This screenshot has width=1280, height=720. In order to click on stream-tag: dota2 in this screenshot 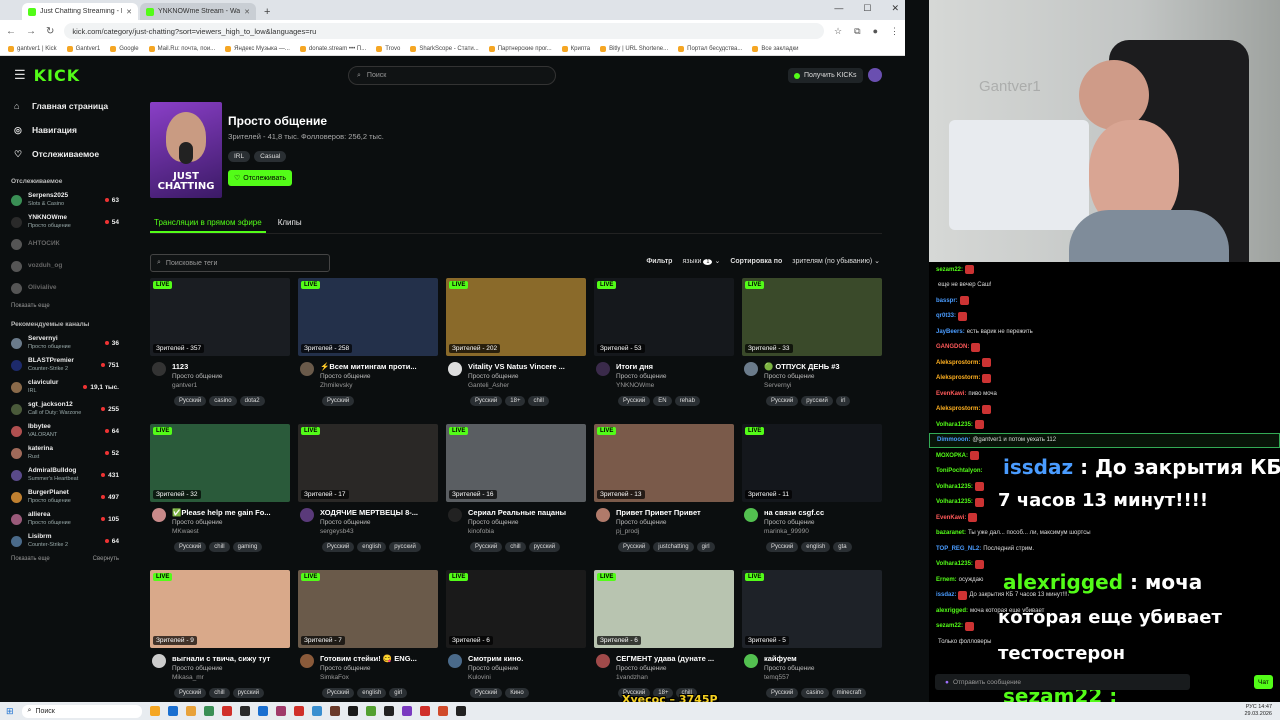, I will do `click(252, 401)`.